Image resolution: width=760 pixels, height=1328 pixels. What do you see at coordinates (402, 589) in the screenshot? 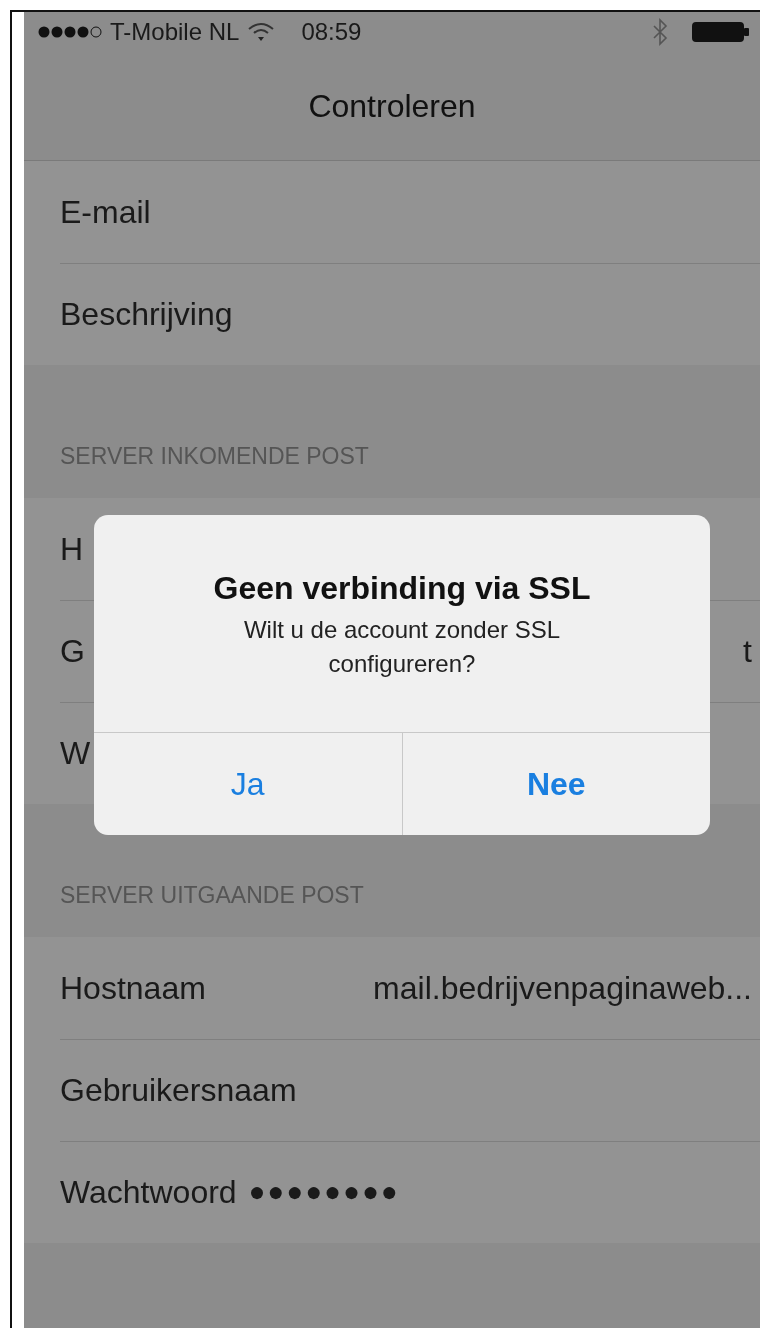
I see `alert-title: Geen verbinding via SSL` at bounding box center [402, 589].